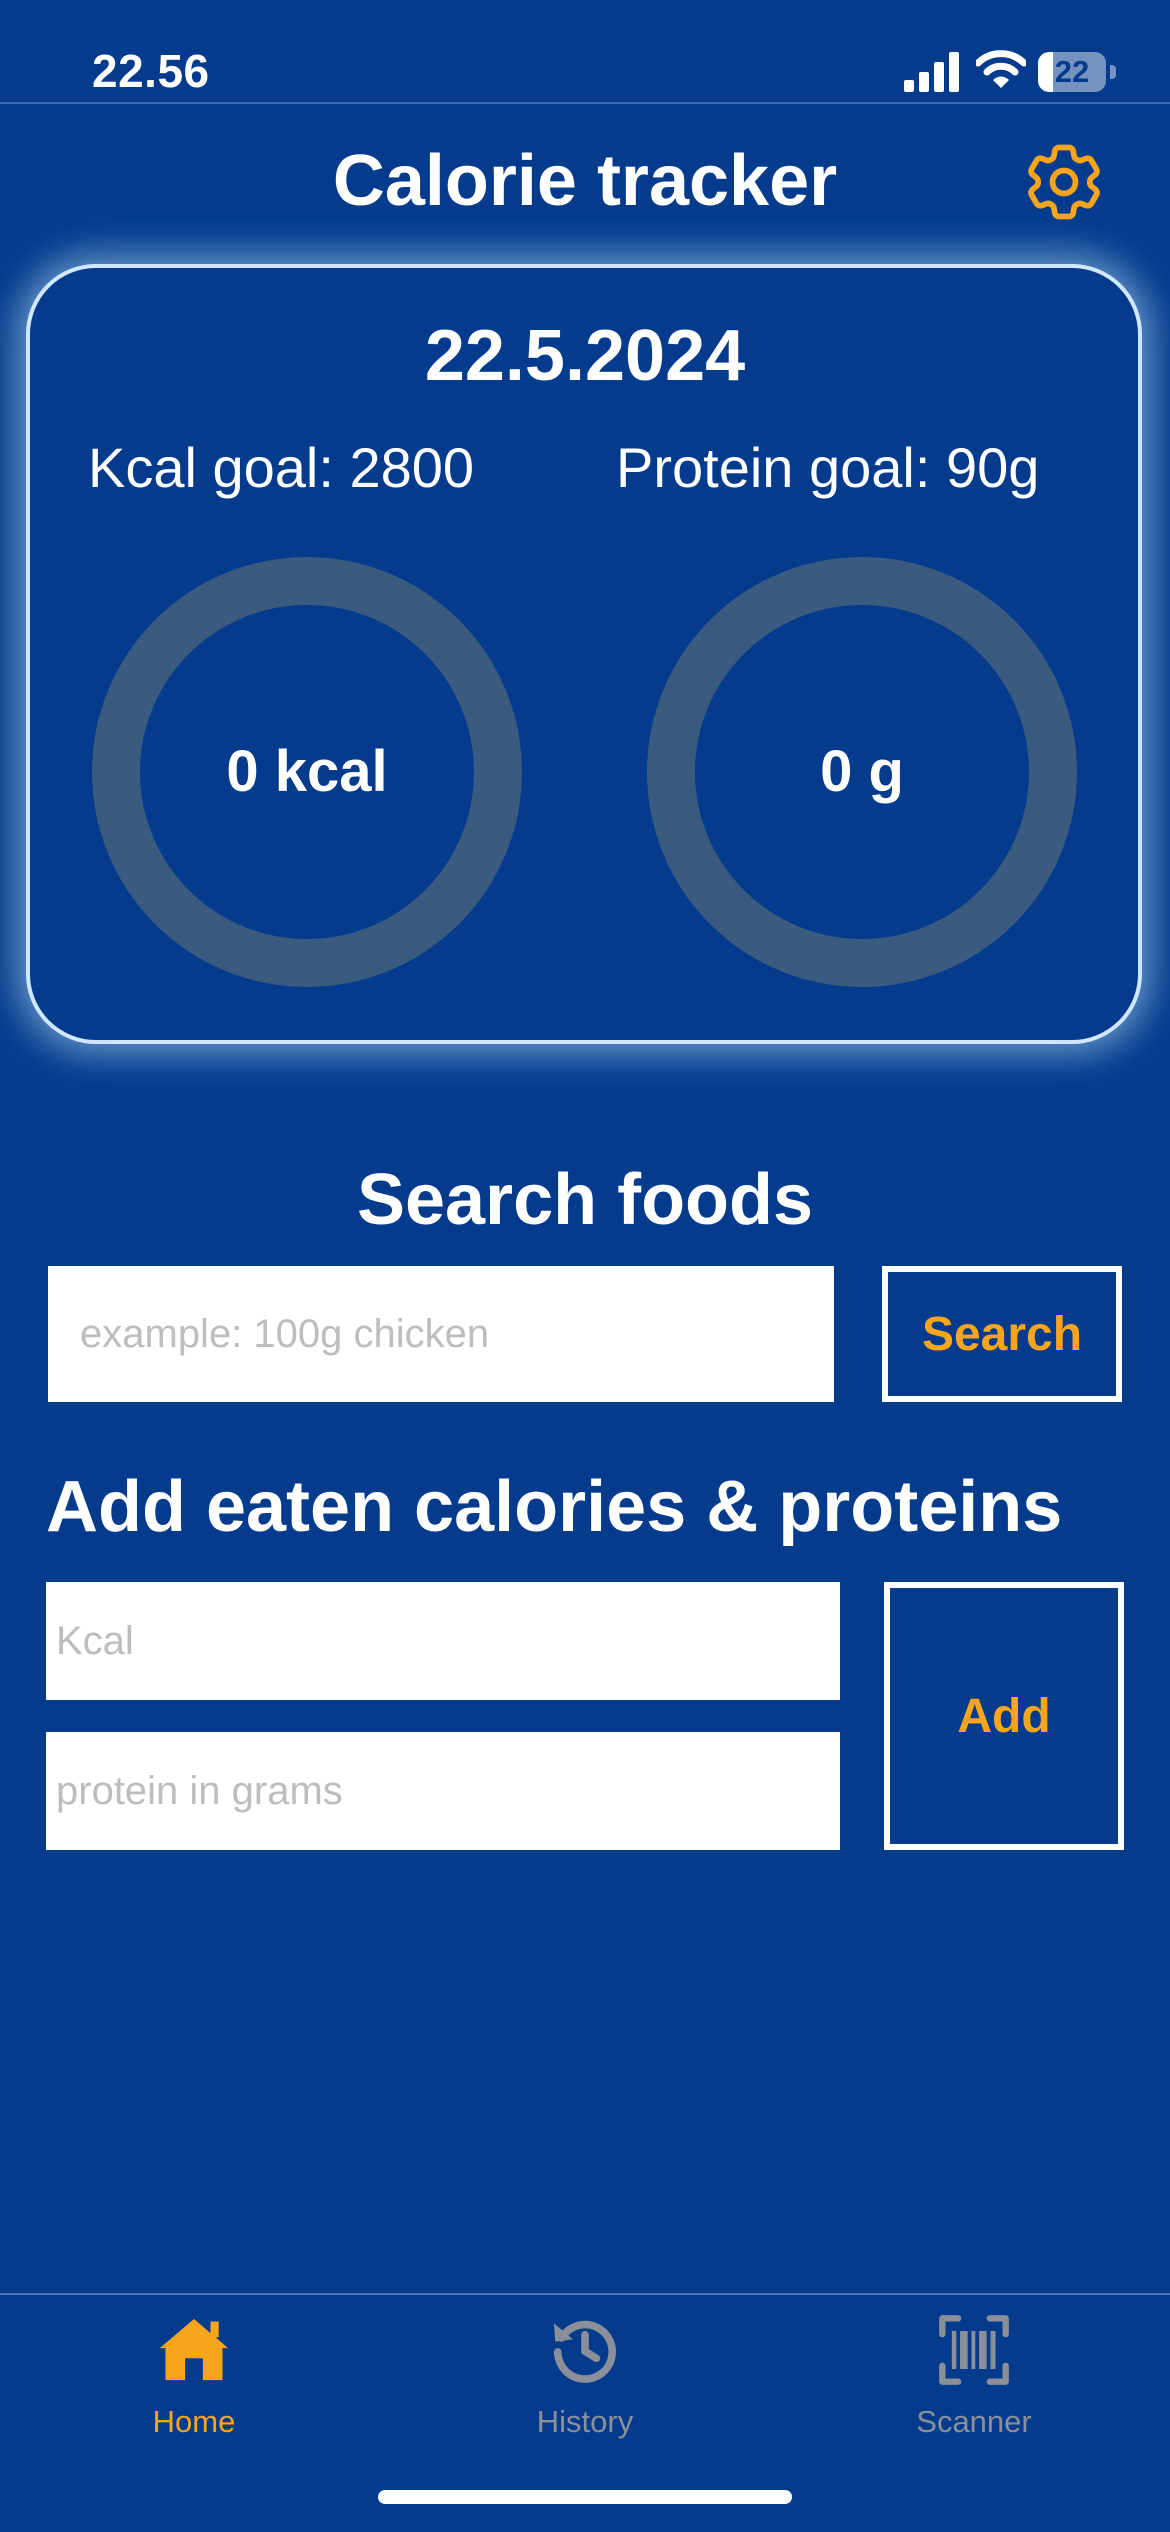 This screenshot has height=2532, width=1170. I want to click on barcode-scanner-icon, so click(974, 2350).